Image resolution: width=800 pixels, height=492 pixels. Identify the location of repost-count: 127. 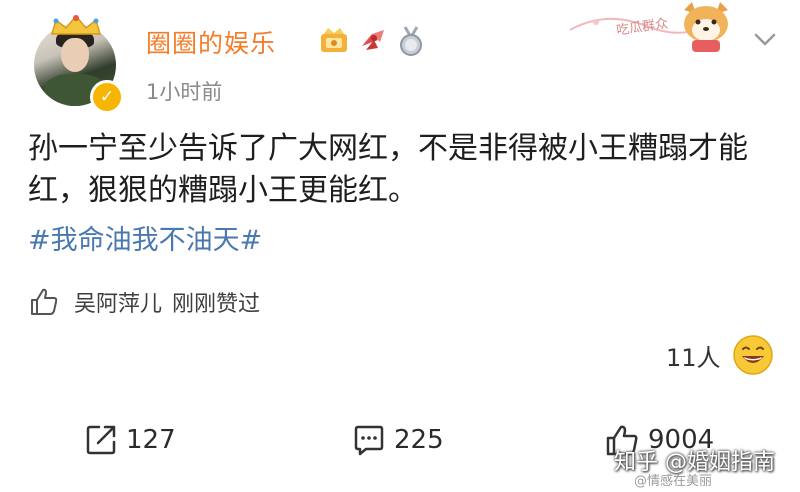
(151, 440).